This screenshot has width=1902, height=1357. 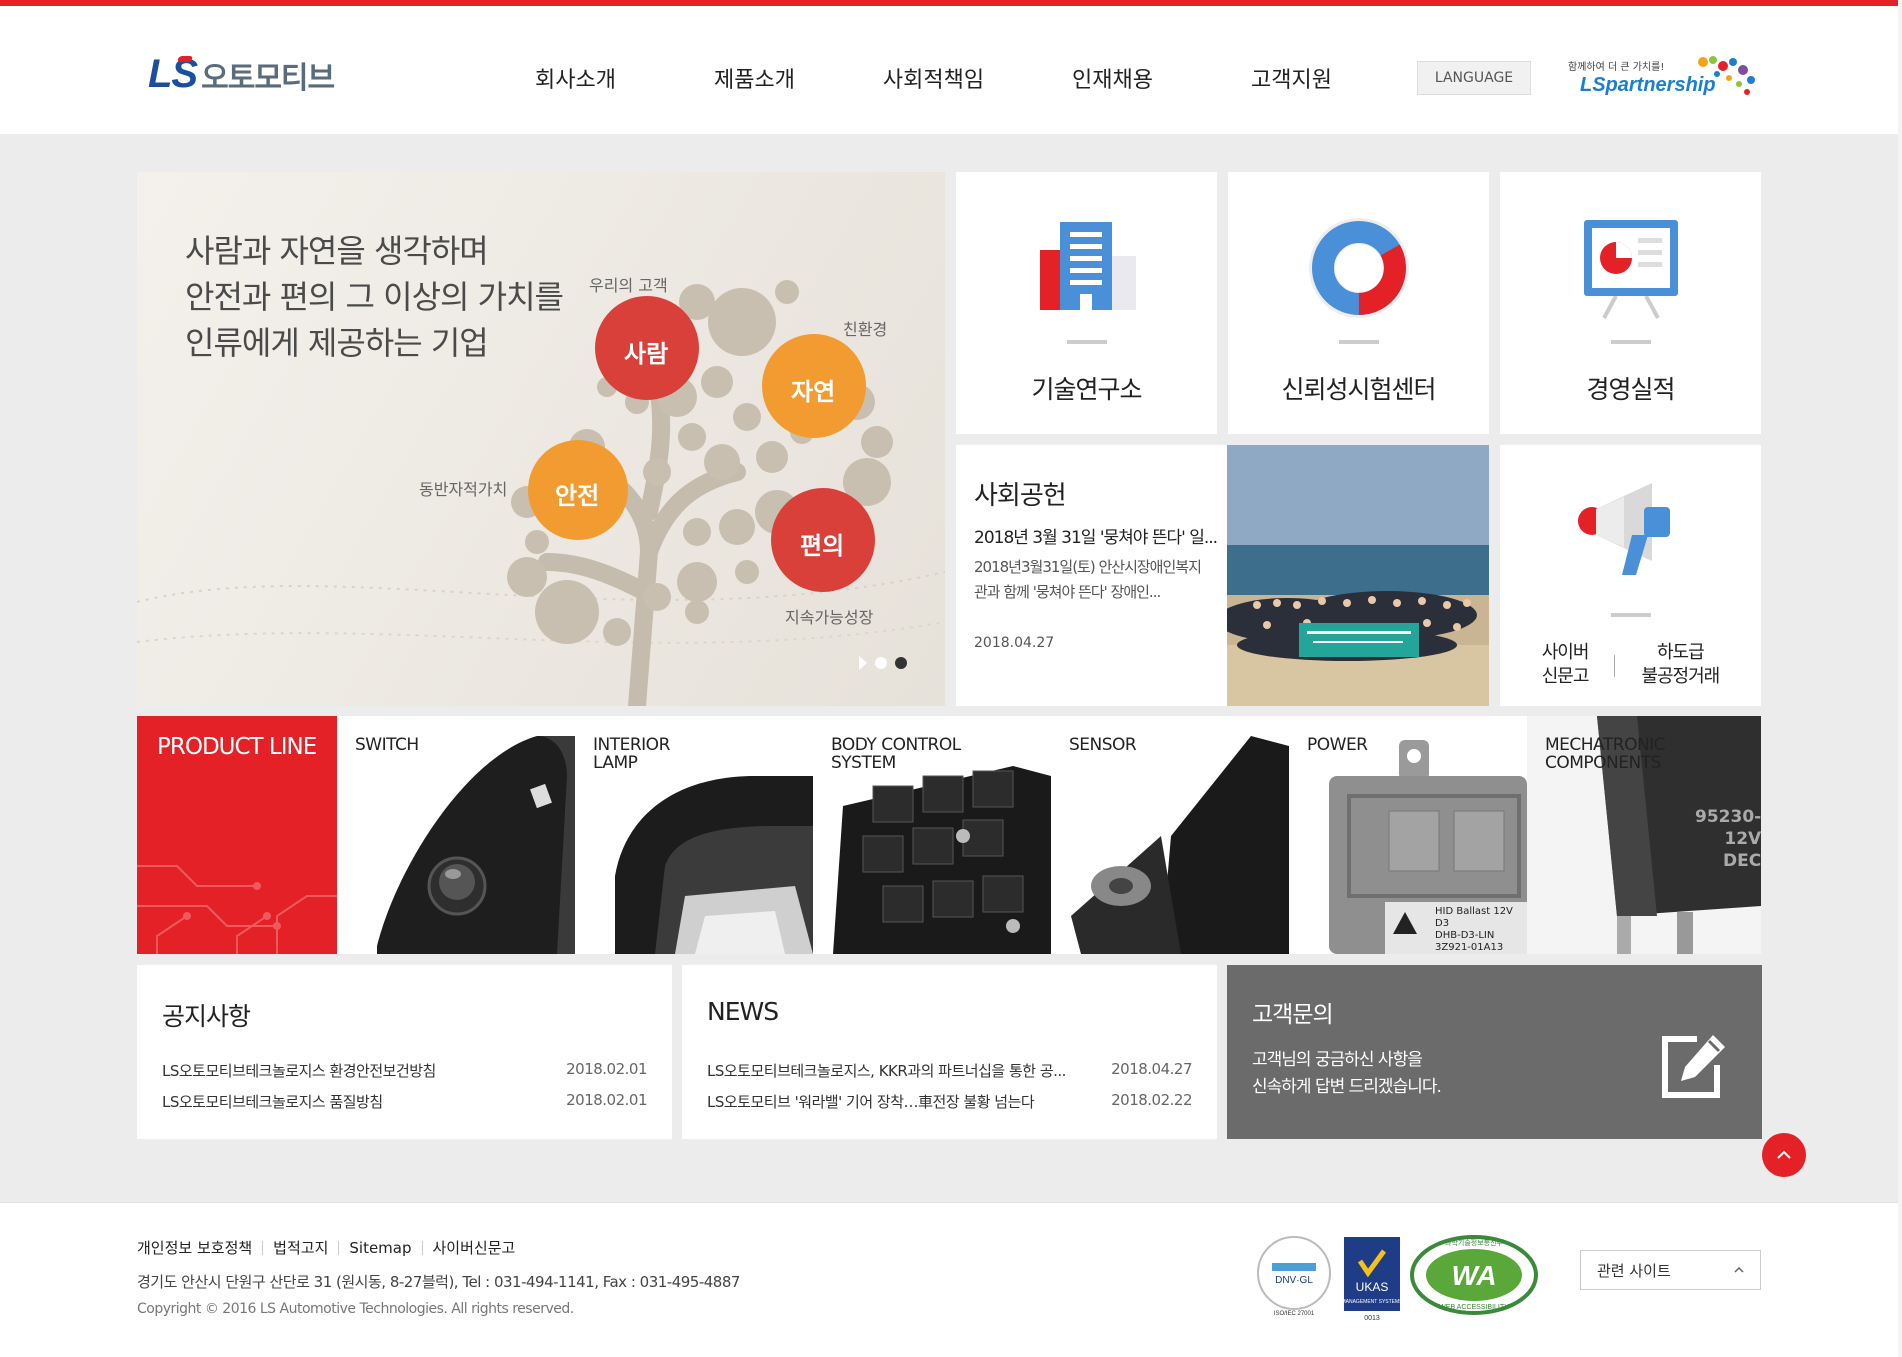 What do you see at coordinates (1372, 1318) in the screenshot?
I see `ukas-badge-code: 0013` at bounding box center [1372, 1318].